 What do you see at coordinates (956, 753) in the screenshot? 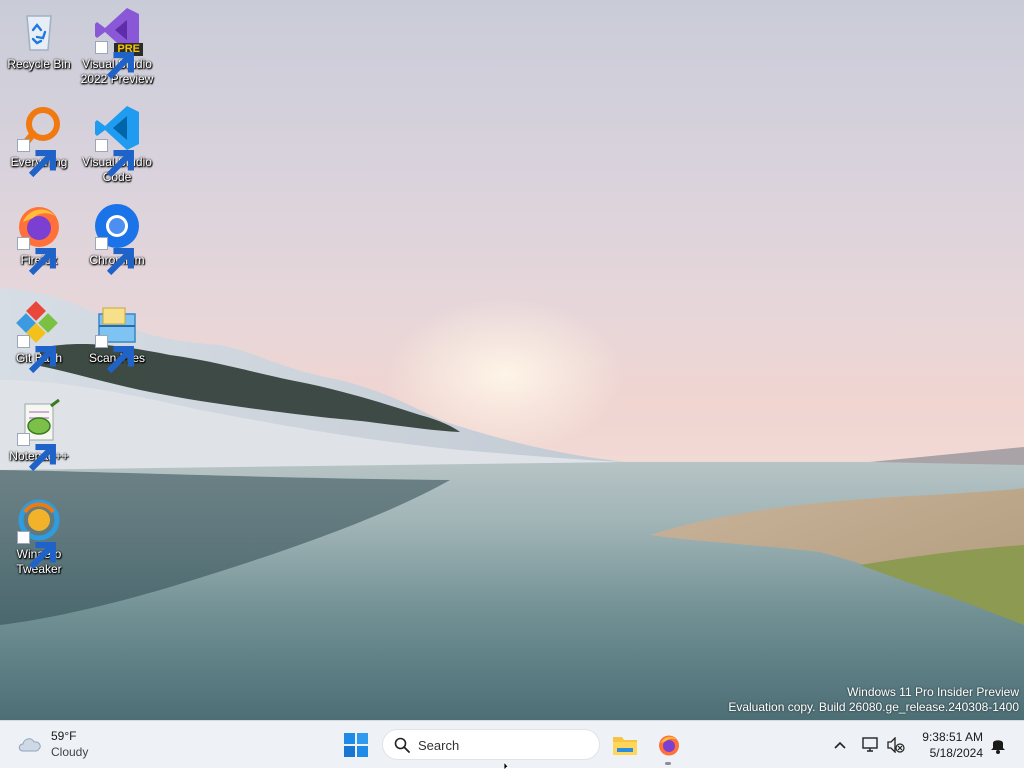
I see `clock-date: 5/18/2024` at bounding box center [956, 753].